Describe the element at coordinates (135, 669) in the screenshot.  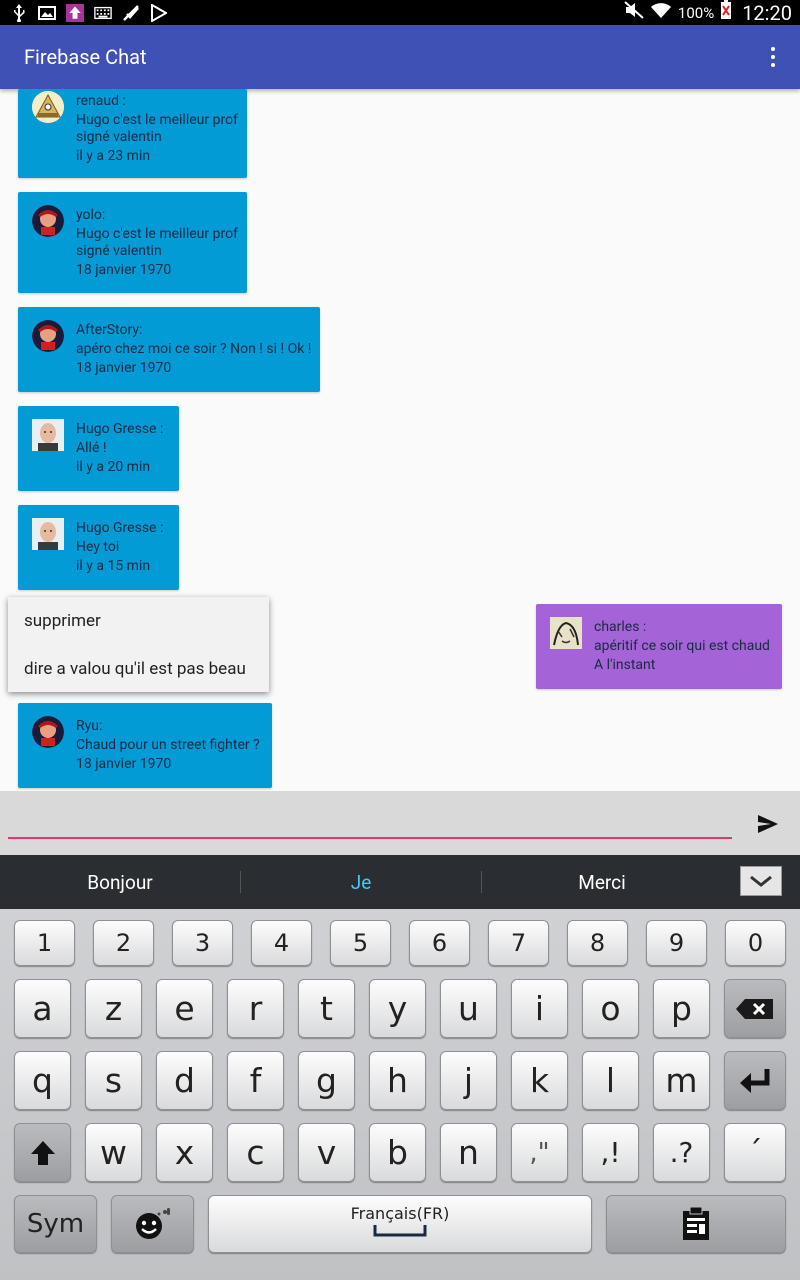
I see `menu-item-tell-valou: dire a valou qu'il est pas beau` at that location.